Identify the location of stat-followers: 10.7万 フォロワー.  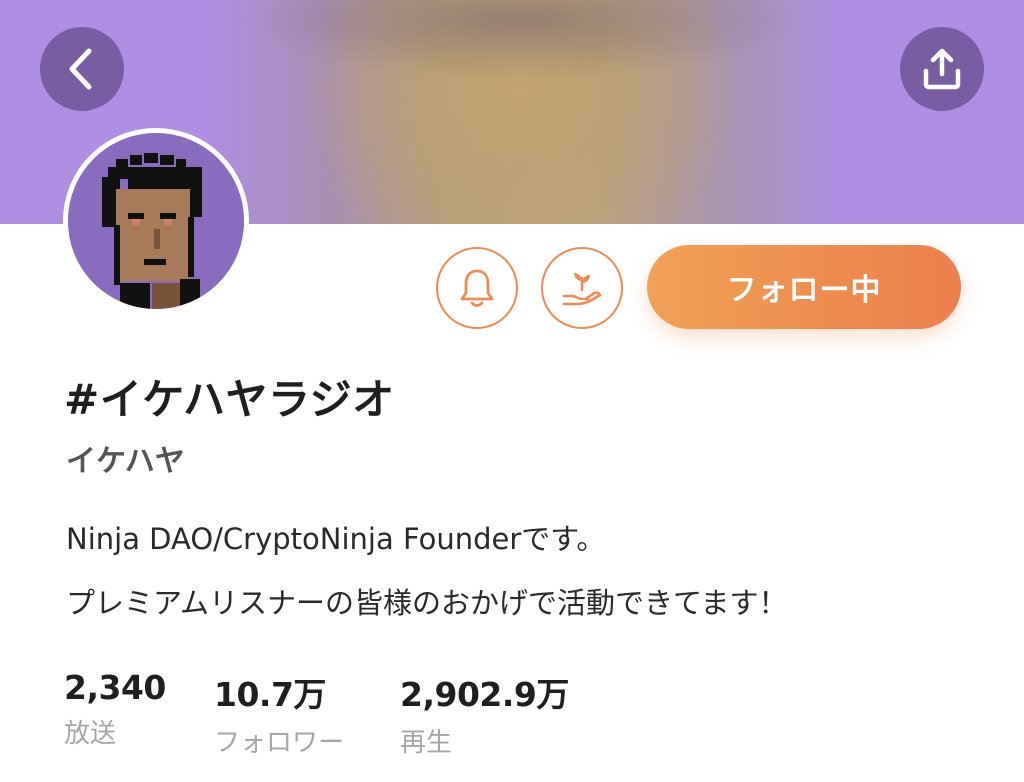
(279, 713).